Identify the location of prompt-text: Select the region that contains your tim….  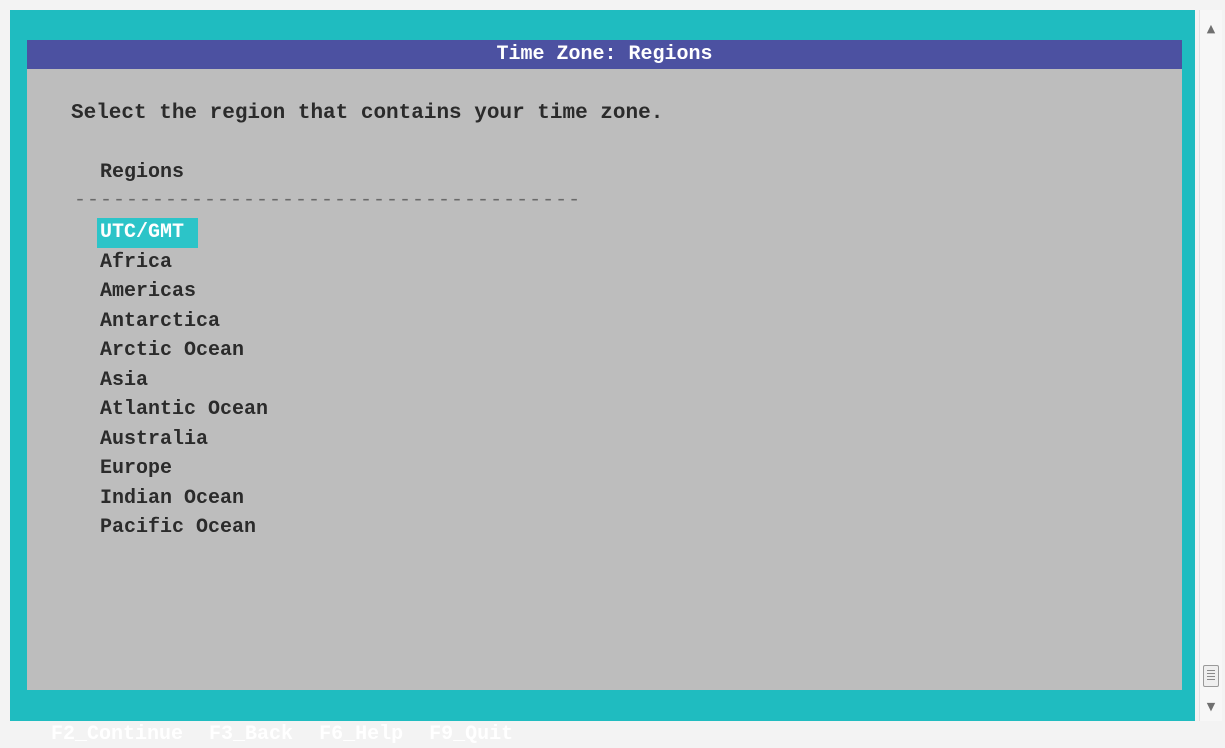
(367, 113).